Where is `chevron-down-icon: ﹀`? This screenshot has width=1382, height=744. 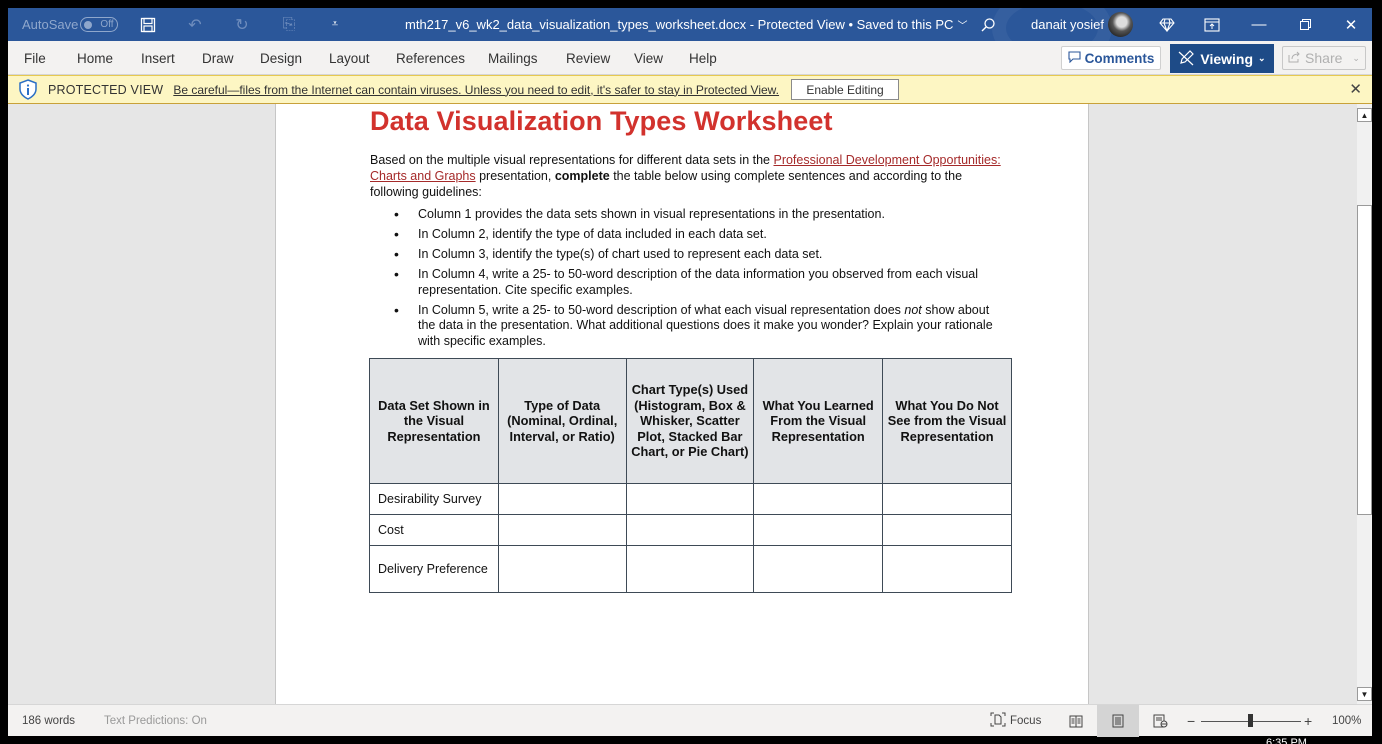 chevron-down-icon: ﹀ is located at coordinates (962, 26).